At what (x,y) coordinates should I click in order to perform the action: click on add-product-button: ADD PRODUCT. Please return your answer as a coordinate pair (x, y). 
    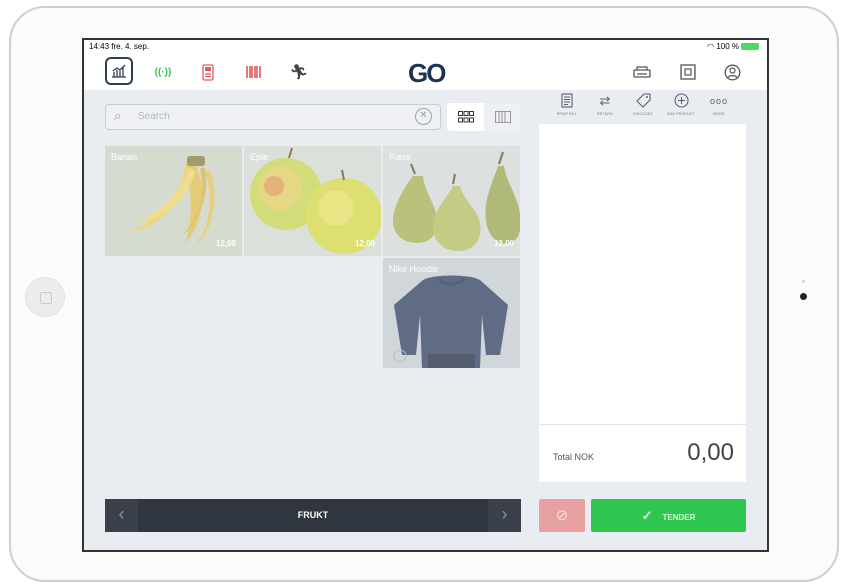
    Looking at the image, I should click on (681, 104).